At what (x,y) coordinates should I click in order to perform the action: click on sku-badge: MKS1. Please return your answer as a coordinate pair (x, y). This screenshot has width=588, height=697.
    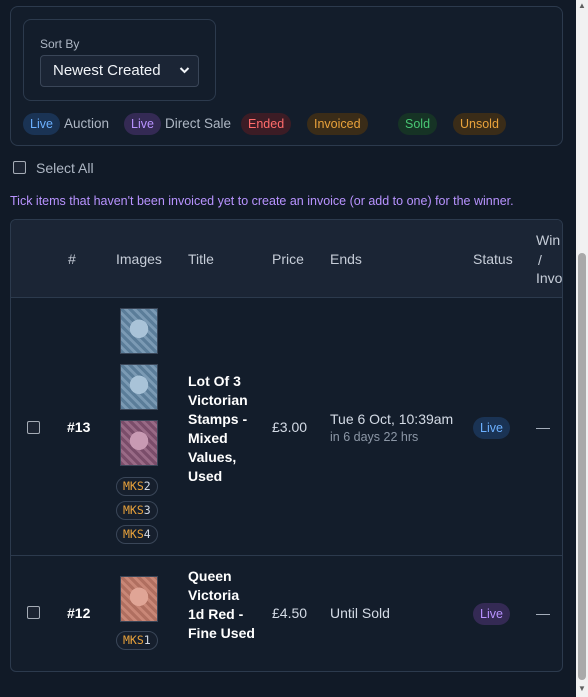
    Looking at the image, I should click on (137, 640).